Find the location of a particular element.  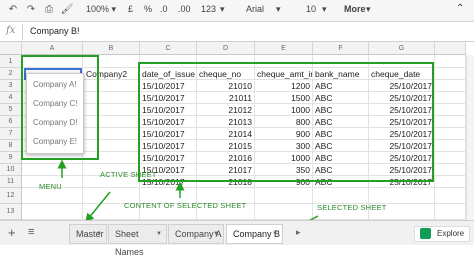

selected-sheet-annotation: SELECTED SHEET is located at coordinates (352, 207).